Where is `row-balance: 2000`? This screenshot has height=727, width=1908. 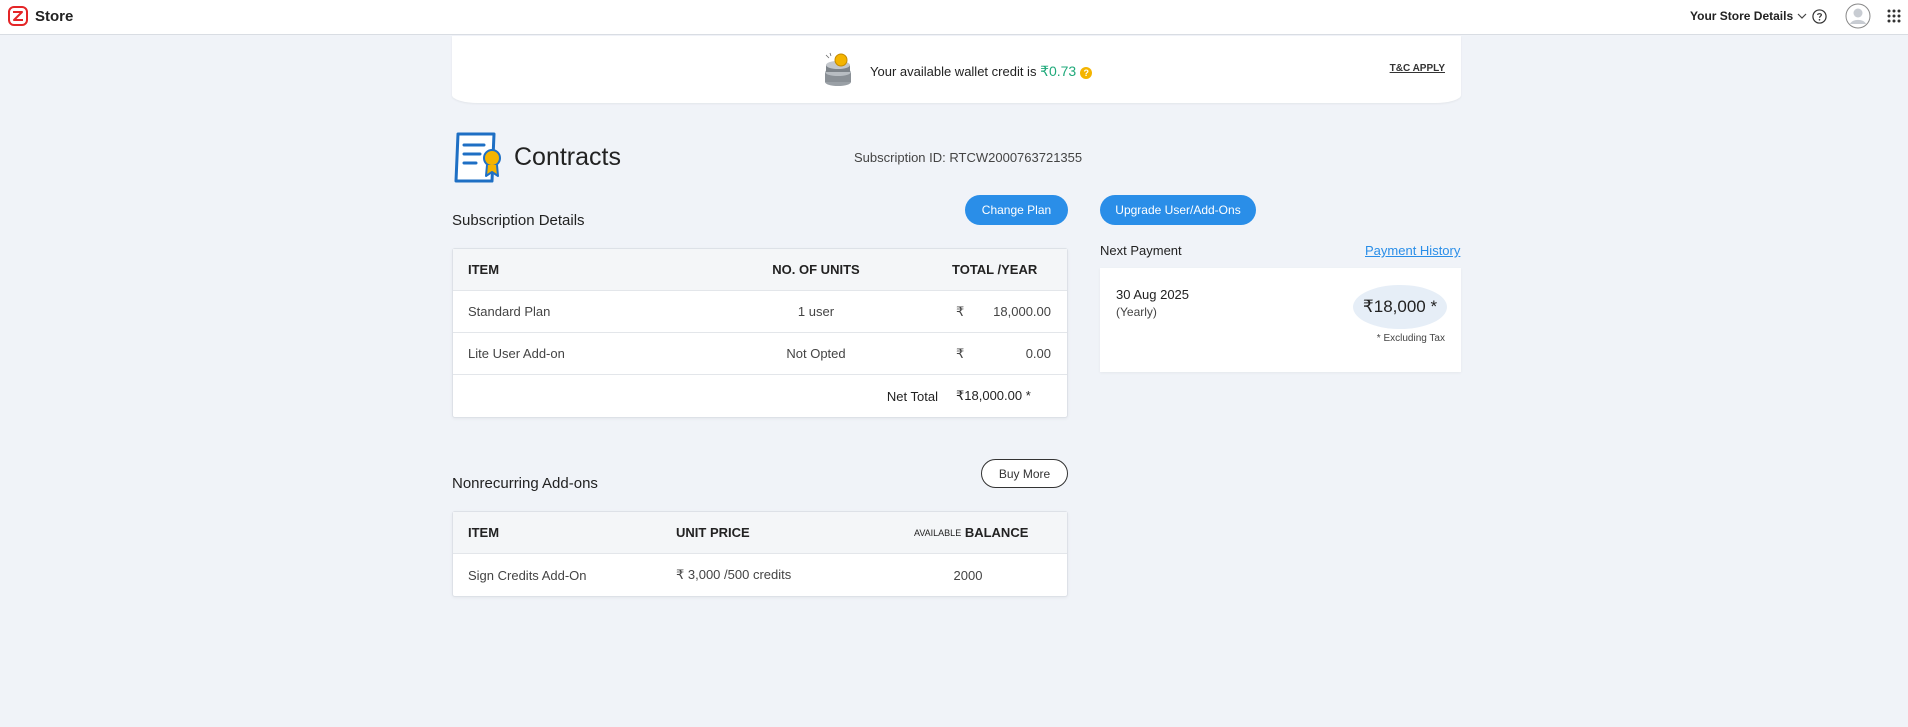 row-balance: 2000 is located at coordinates (968, 575).